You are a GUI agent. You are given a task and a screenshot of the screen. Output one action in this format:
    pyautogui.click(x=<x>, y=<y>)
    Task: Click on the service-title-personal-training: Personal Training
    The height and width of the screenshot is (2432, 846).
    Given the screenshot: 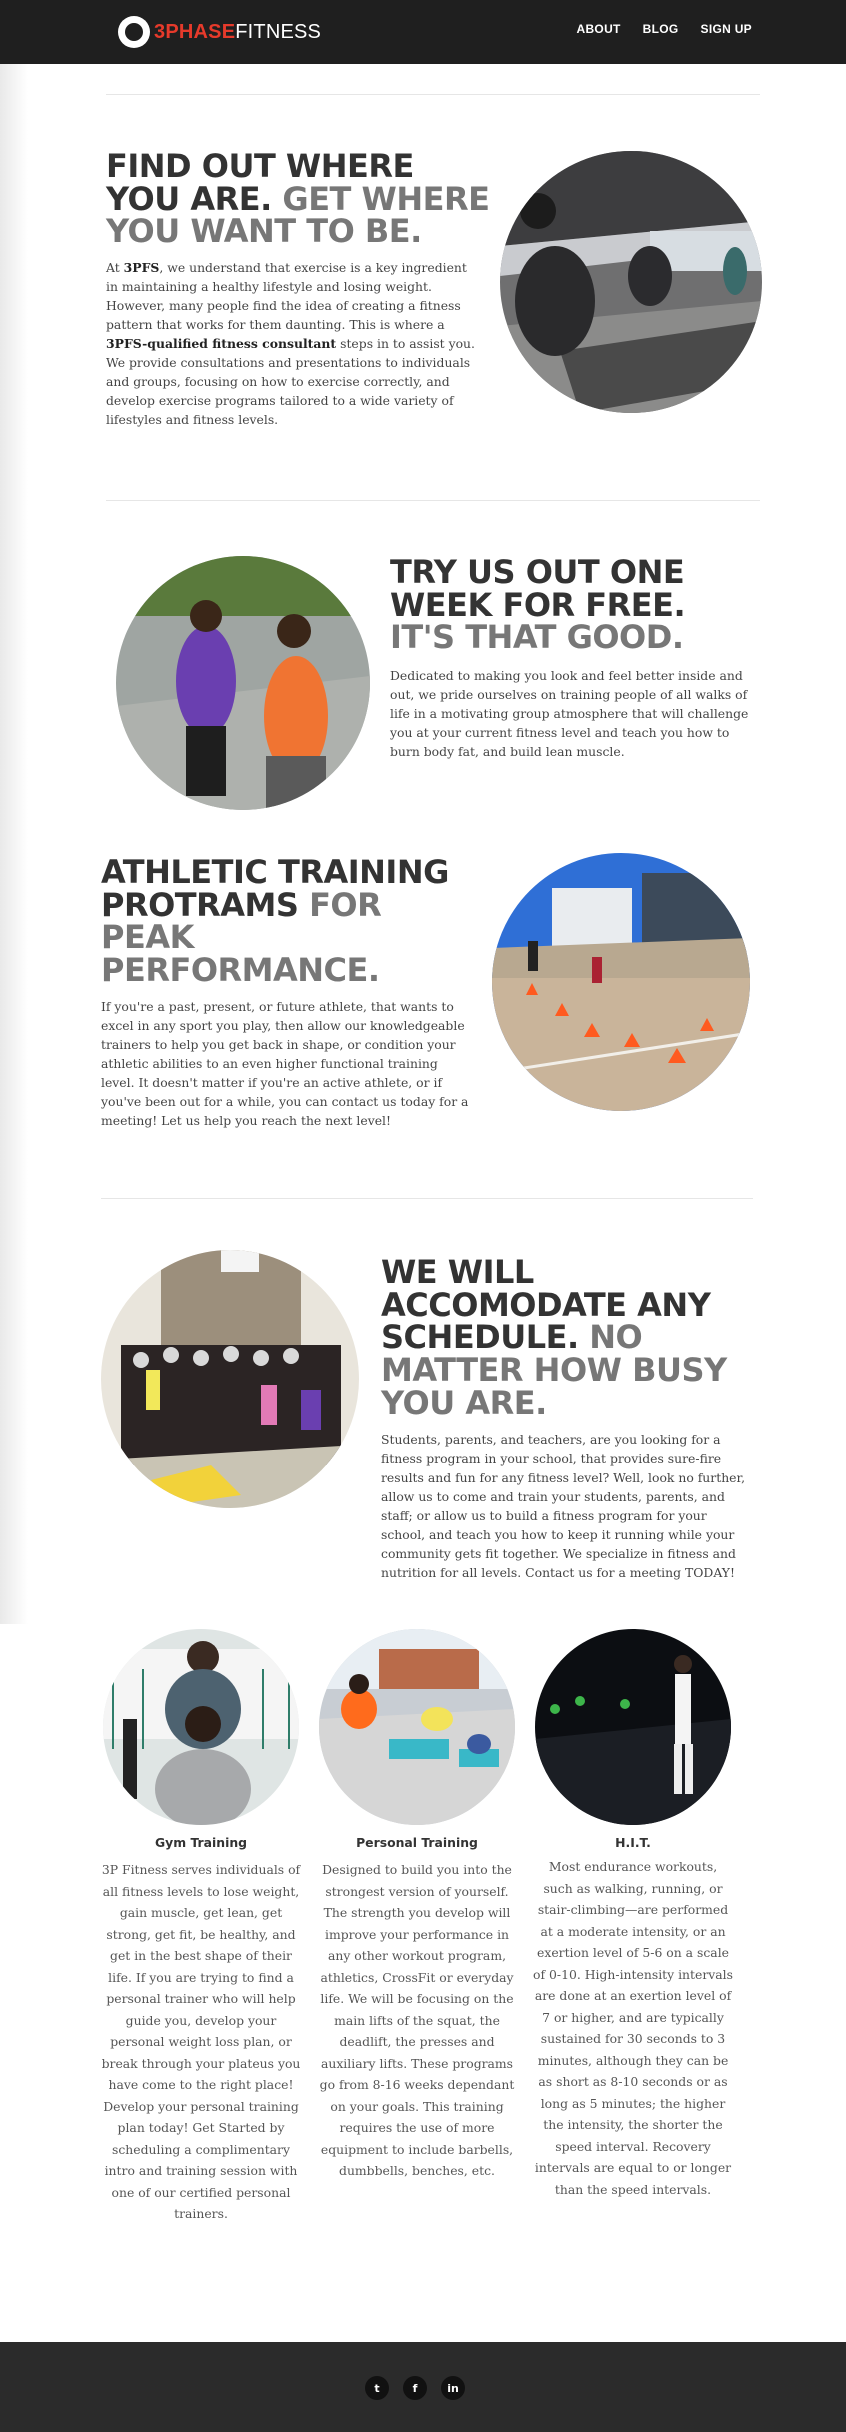 What is the action you would take?
    pyautogui.click(x=417, y=1842)
    